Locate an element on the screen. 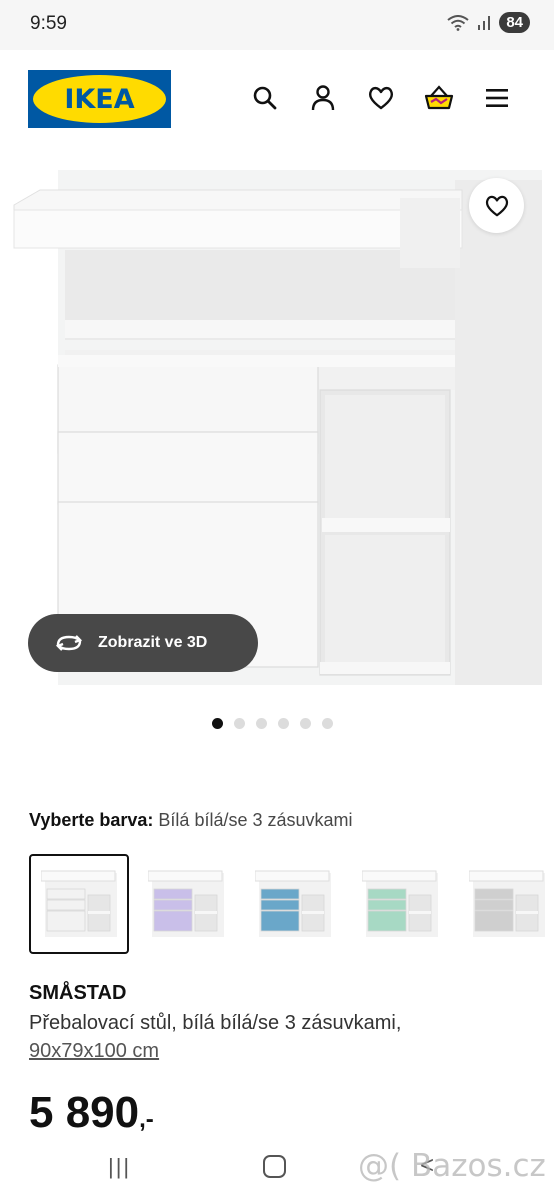  image-carousel-dots is located at coordinates (272, 723).